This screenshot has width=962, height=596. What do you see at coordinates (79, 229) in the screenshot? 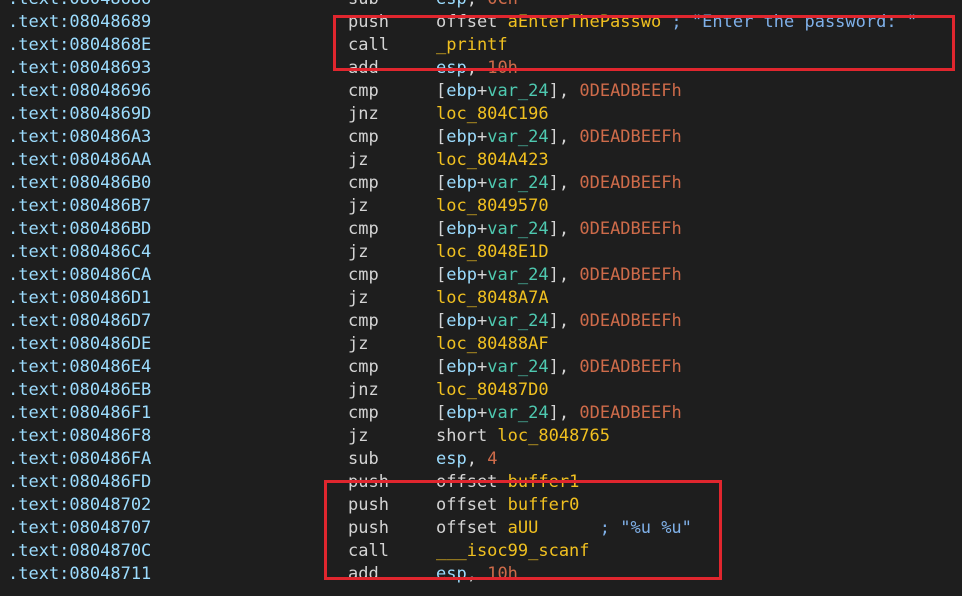
I see `line-address: .text:080486BD` at bounding box center [79, 229].